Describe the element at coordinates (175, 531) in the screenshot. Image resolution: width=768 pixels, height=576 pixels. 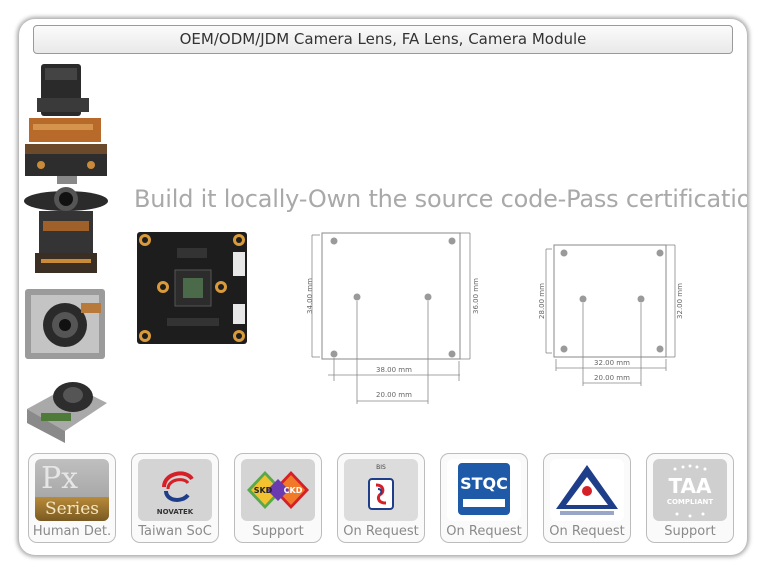
I see `badge-label: Taiwan SoC` at that location.